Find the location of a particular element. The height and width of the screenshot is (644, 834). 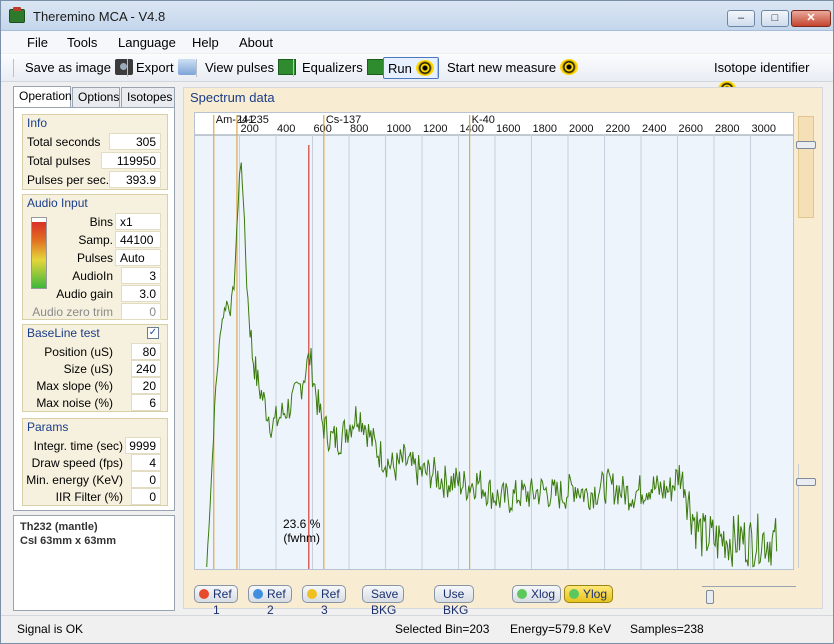

maximize-button: □ is located at coordinates (775, 18).